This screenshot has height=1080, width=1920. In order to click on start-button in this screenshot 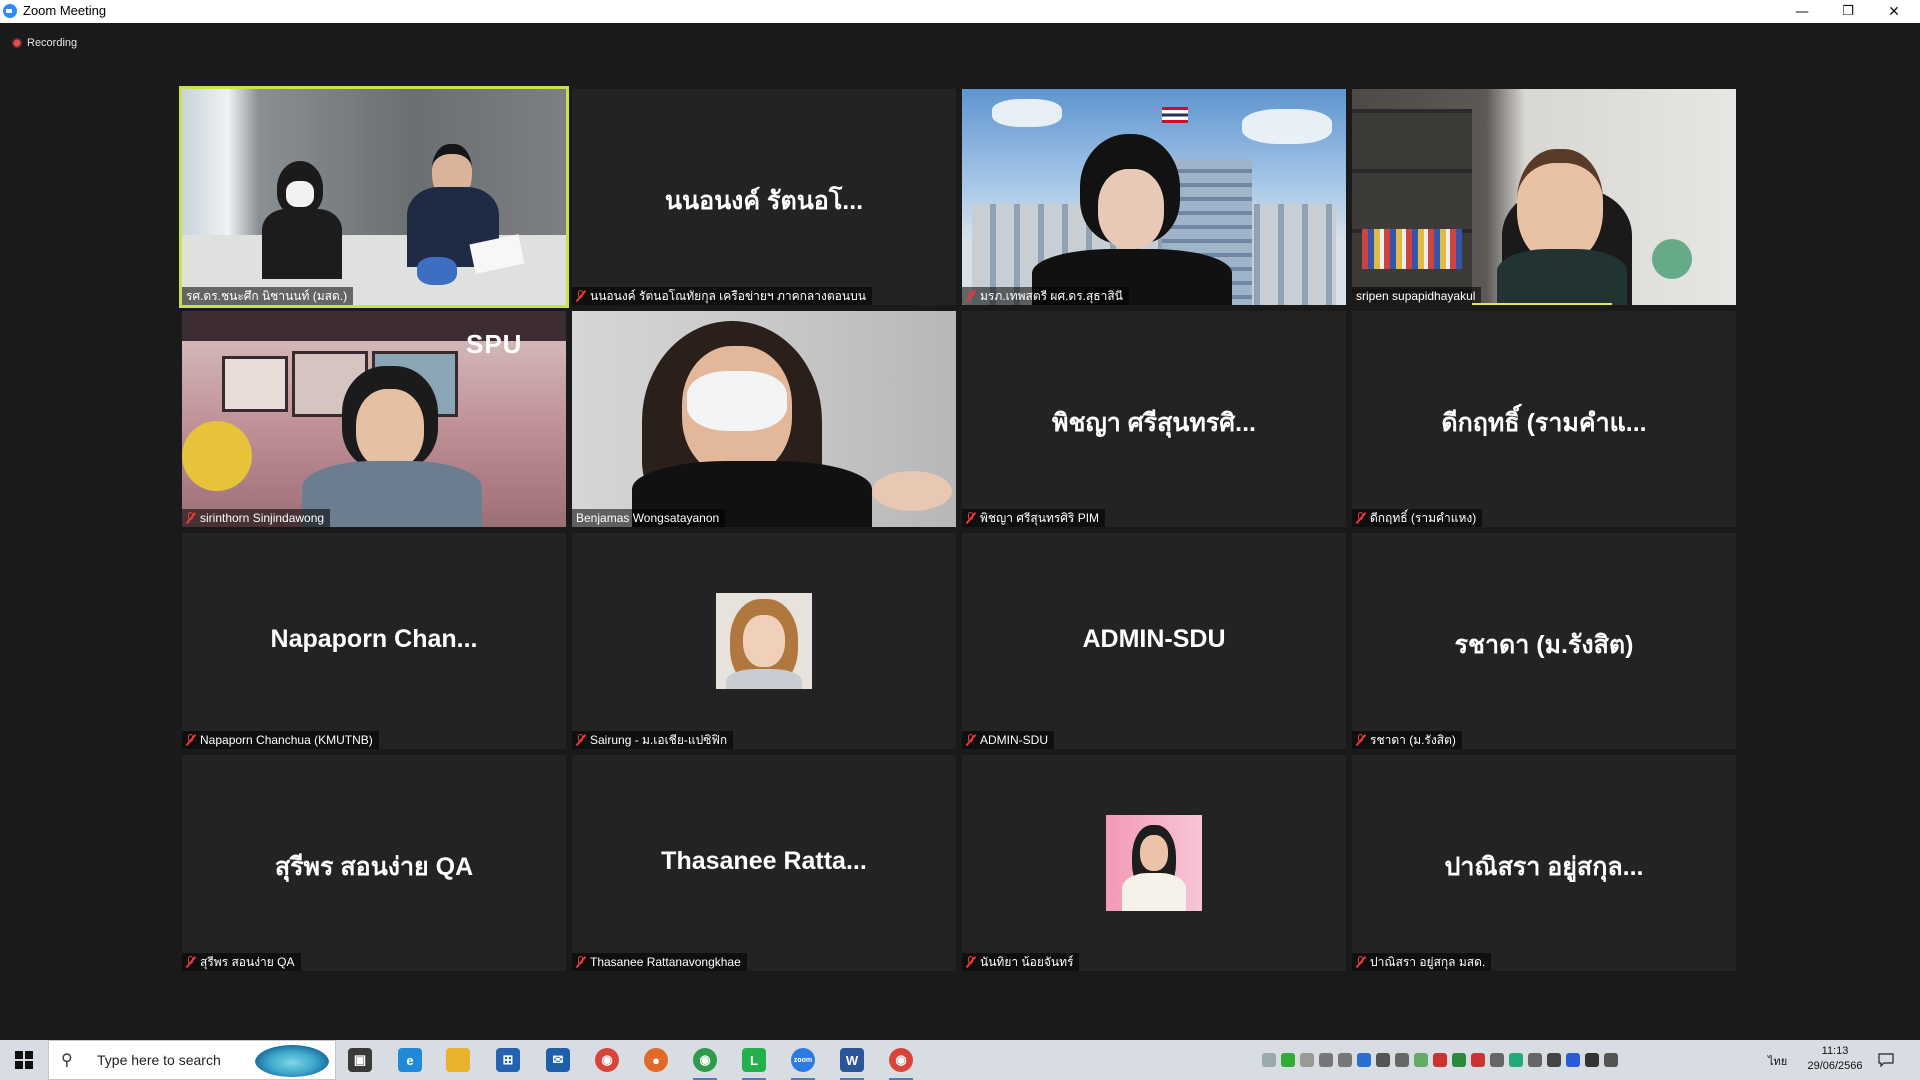, I will do `click(24, 1060)`.